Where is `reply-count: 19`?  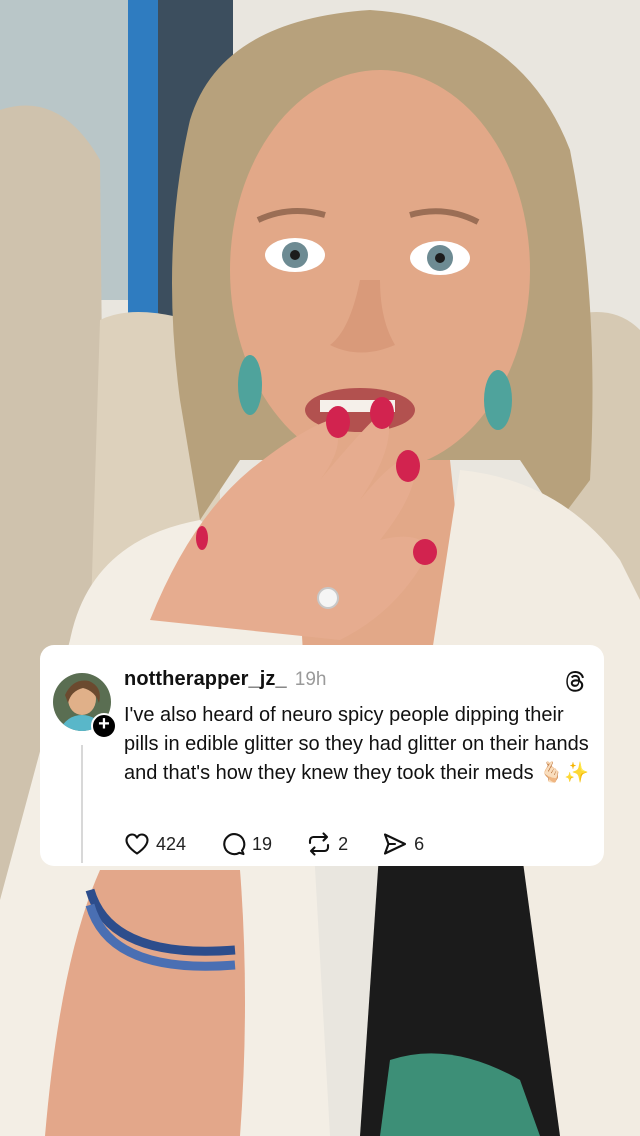 reply-count: 19 is located at coordinates (262, 843).